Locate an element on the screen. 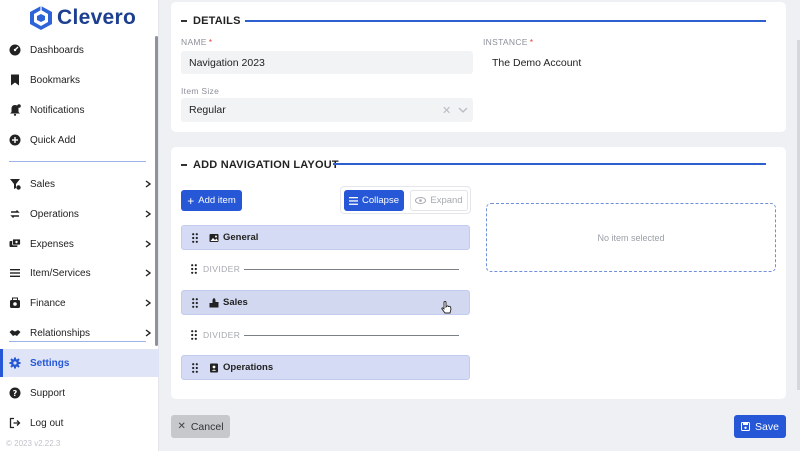  handshake-icon is located at coordinates (15, 333).